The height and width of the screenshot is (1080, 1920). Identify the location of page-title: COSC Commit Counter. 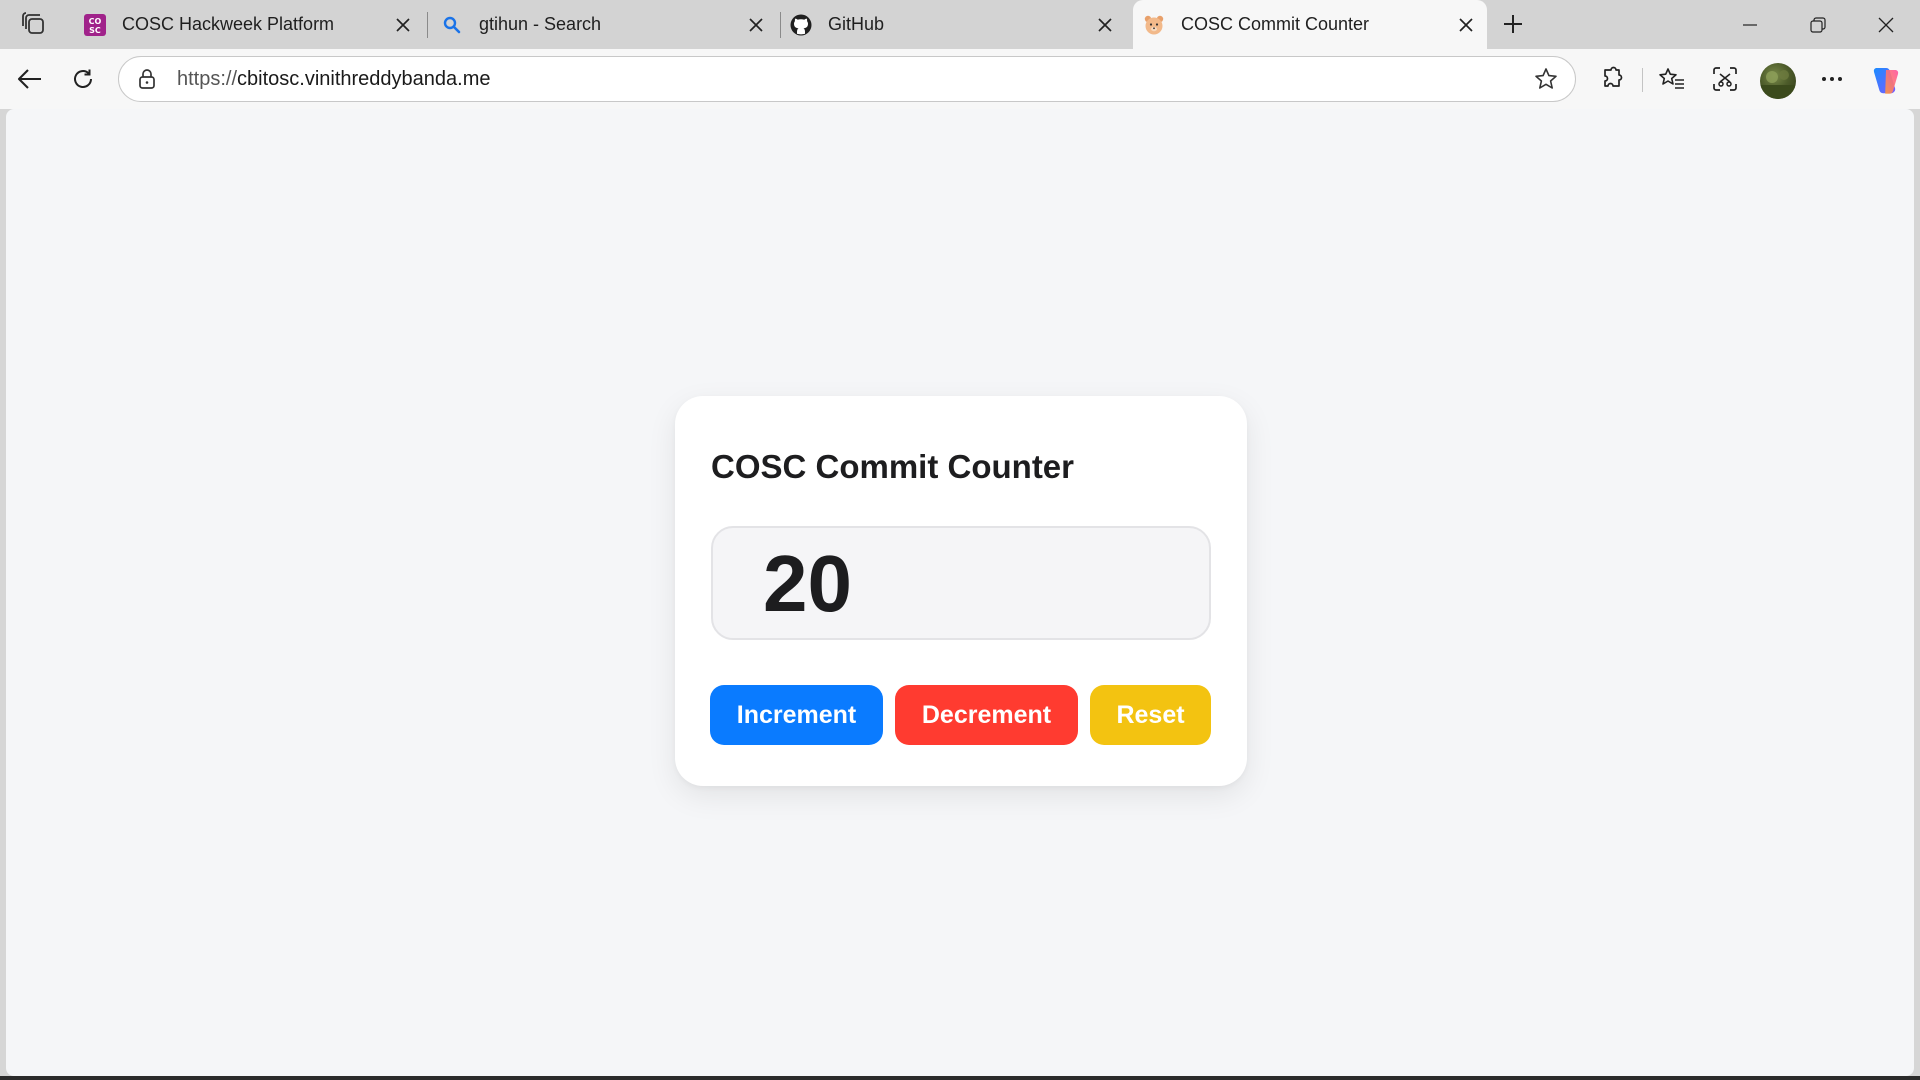
(892, 466).